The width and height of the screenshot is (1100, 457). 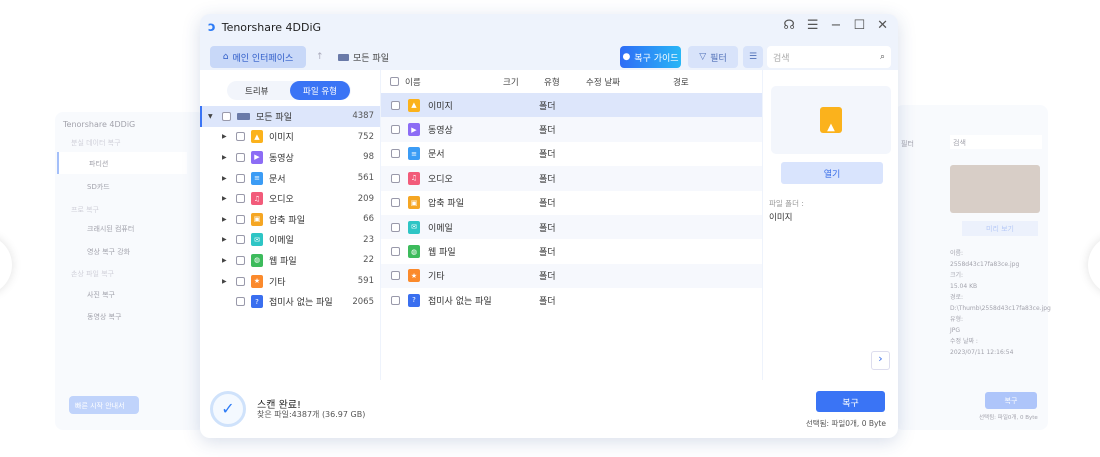 I want to click on search-input: 검색, so click(x=781, y=57).